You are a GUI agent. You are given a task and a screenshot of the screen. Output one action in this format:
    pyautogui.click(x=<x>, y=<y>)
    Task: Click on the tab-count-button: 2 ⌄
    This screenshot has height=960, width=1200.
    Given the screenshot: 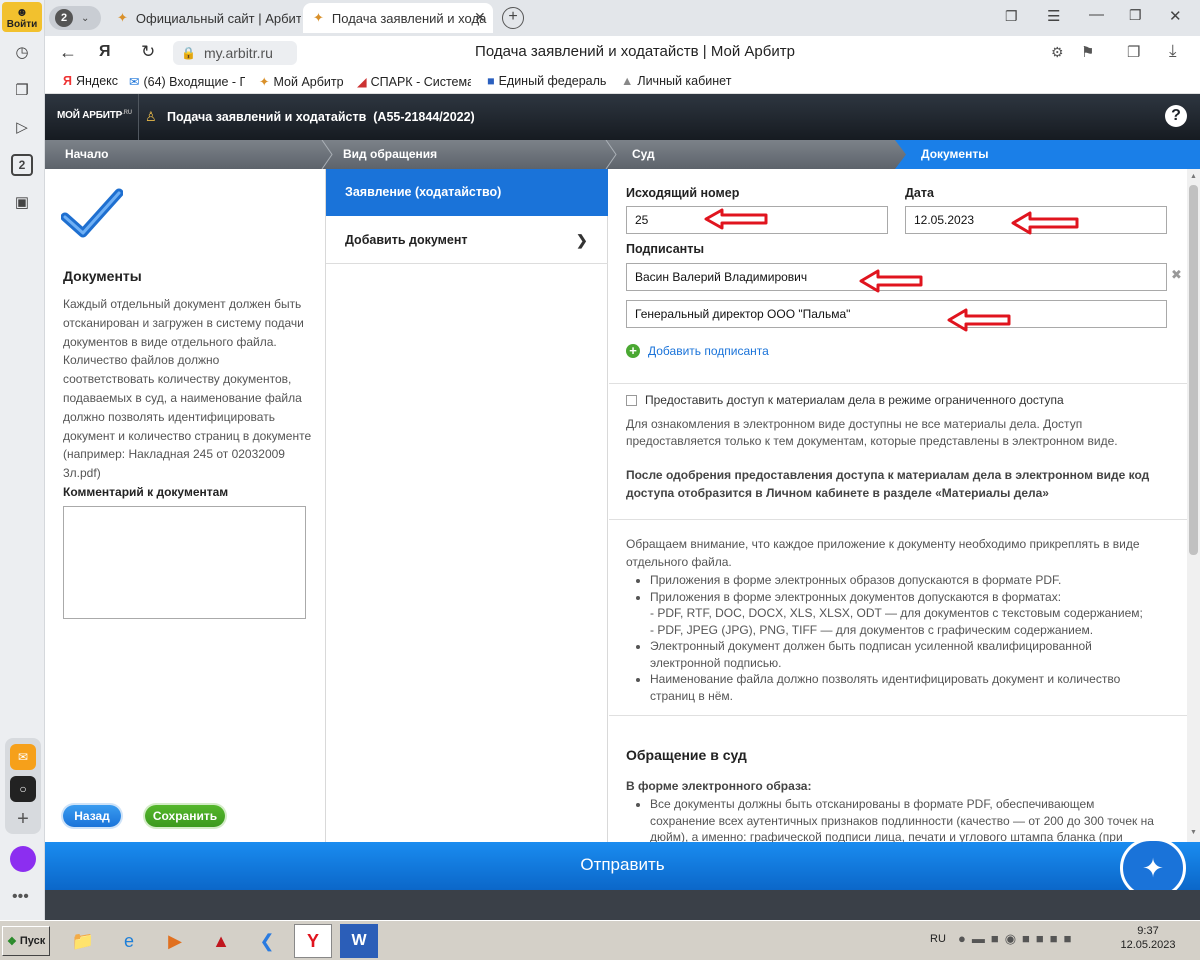 What is the action you would take?
    pyautogui.click(x=75, y=18)
    